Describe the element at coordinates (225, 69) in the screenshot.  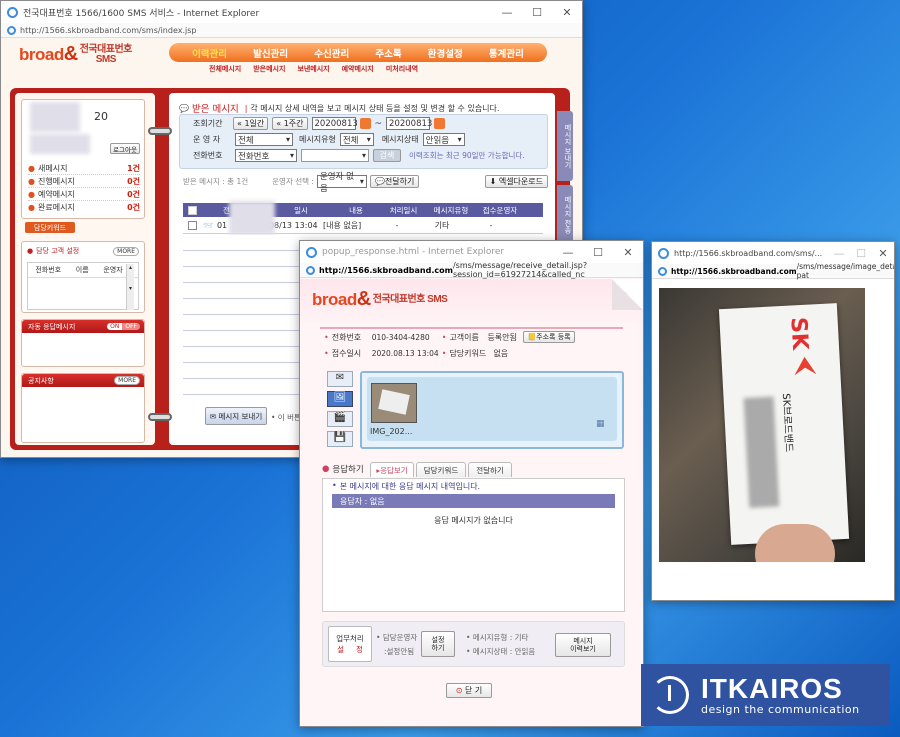
I see `subnav-all: 전체메시지` at that location.